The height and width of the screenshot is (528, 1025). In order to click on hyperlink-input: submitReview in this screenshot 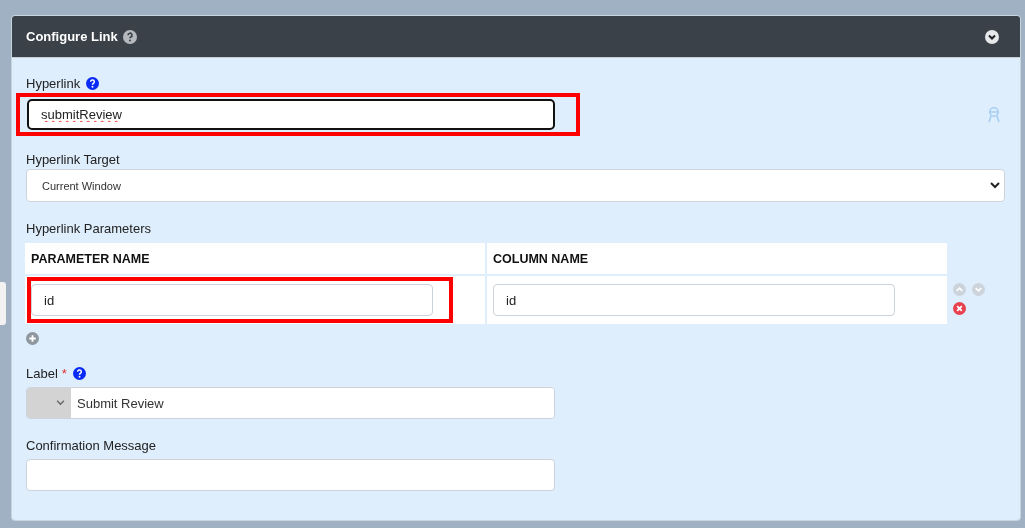, I will do `click(291, 114)`.